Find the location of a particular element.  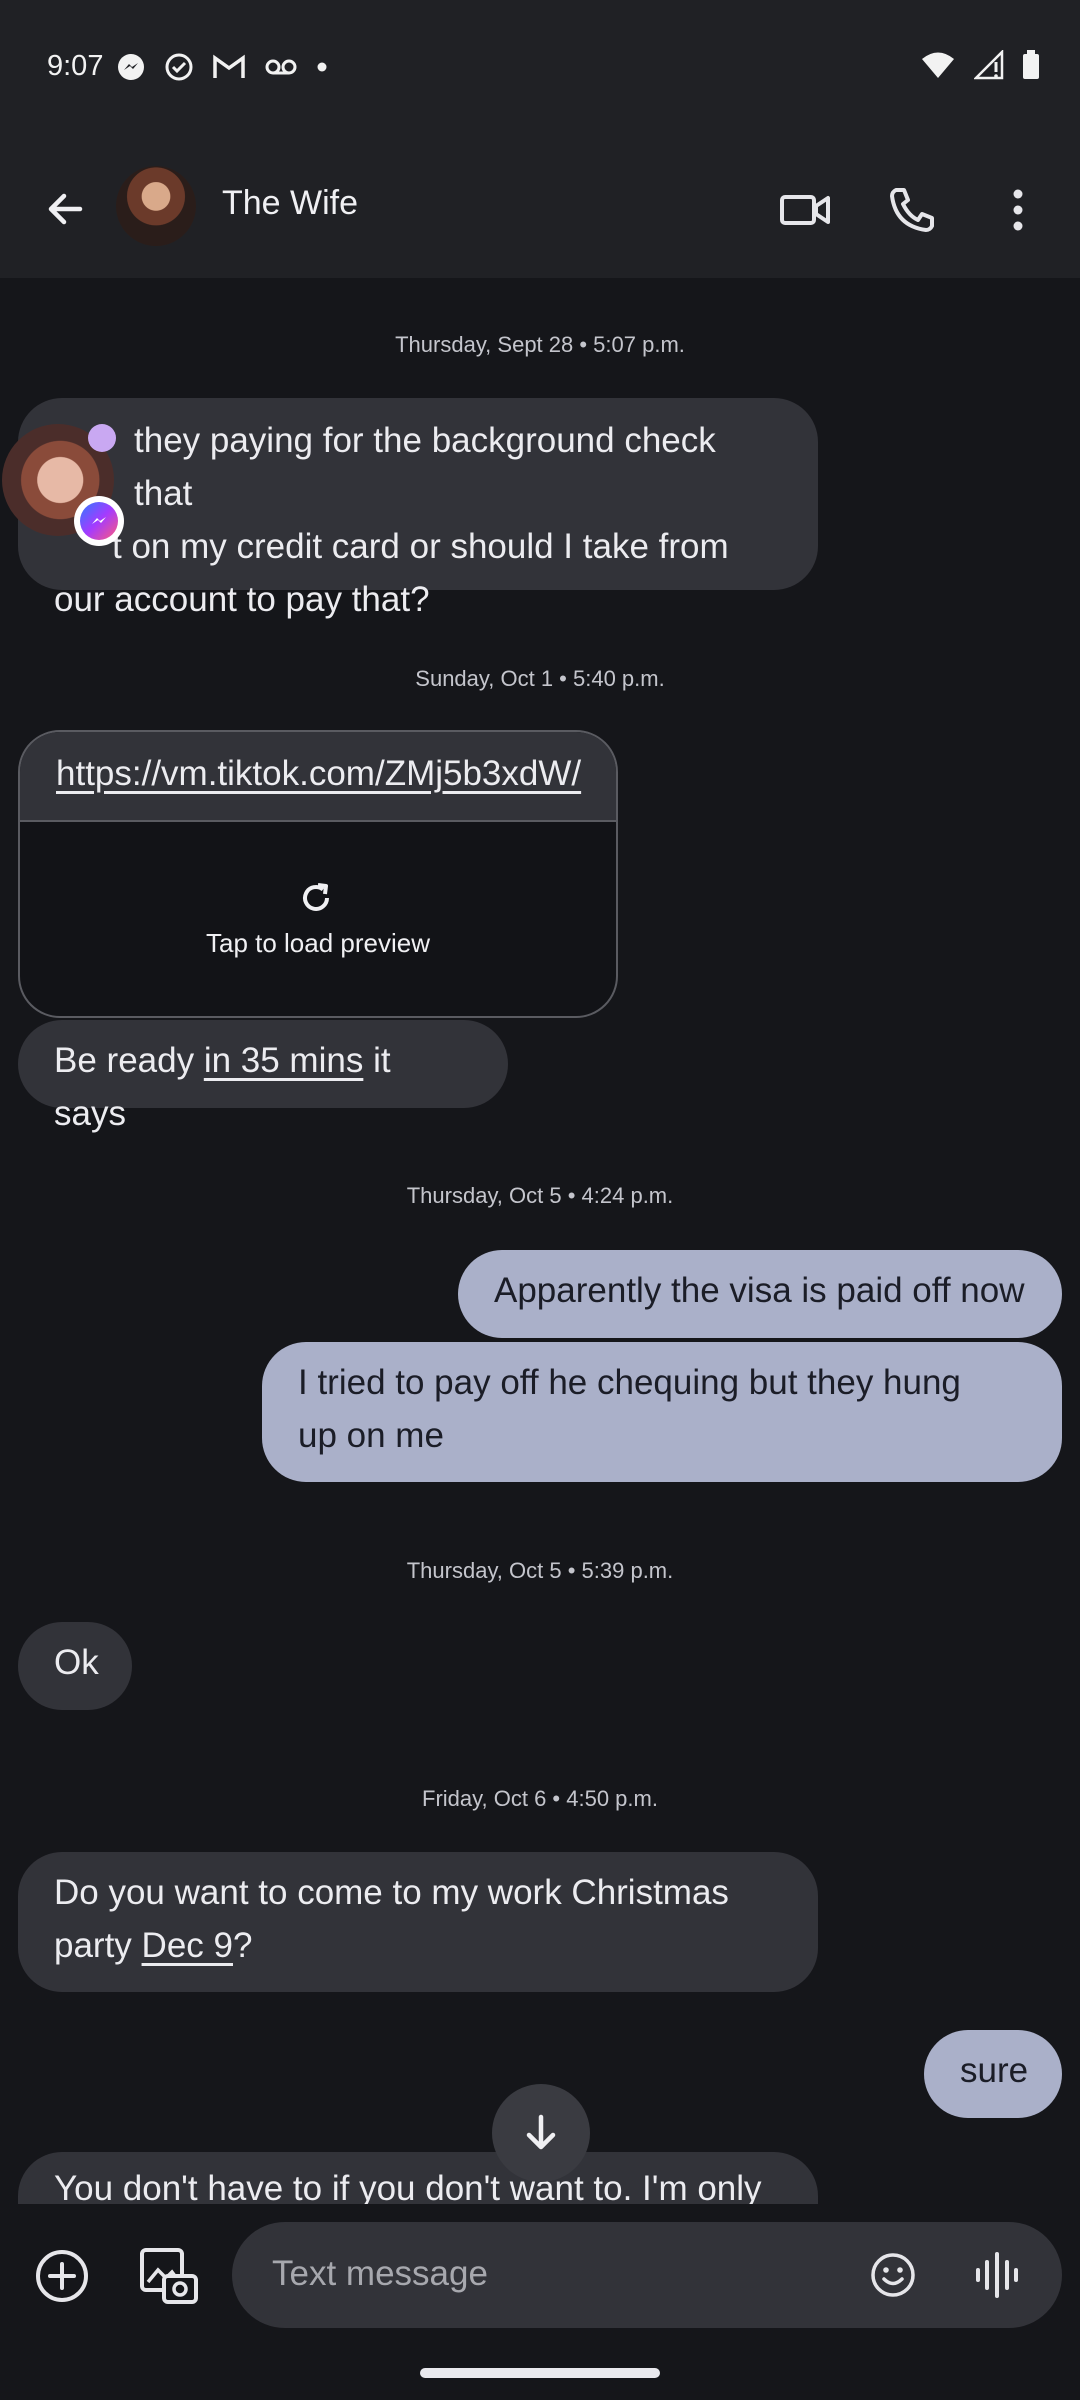

status-bar: 9:07 is located at coordinates (540, 70).